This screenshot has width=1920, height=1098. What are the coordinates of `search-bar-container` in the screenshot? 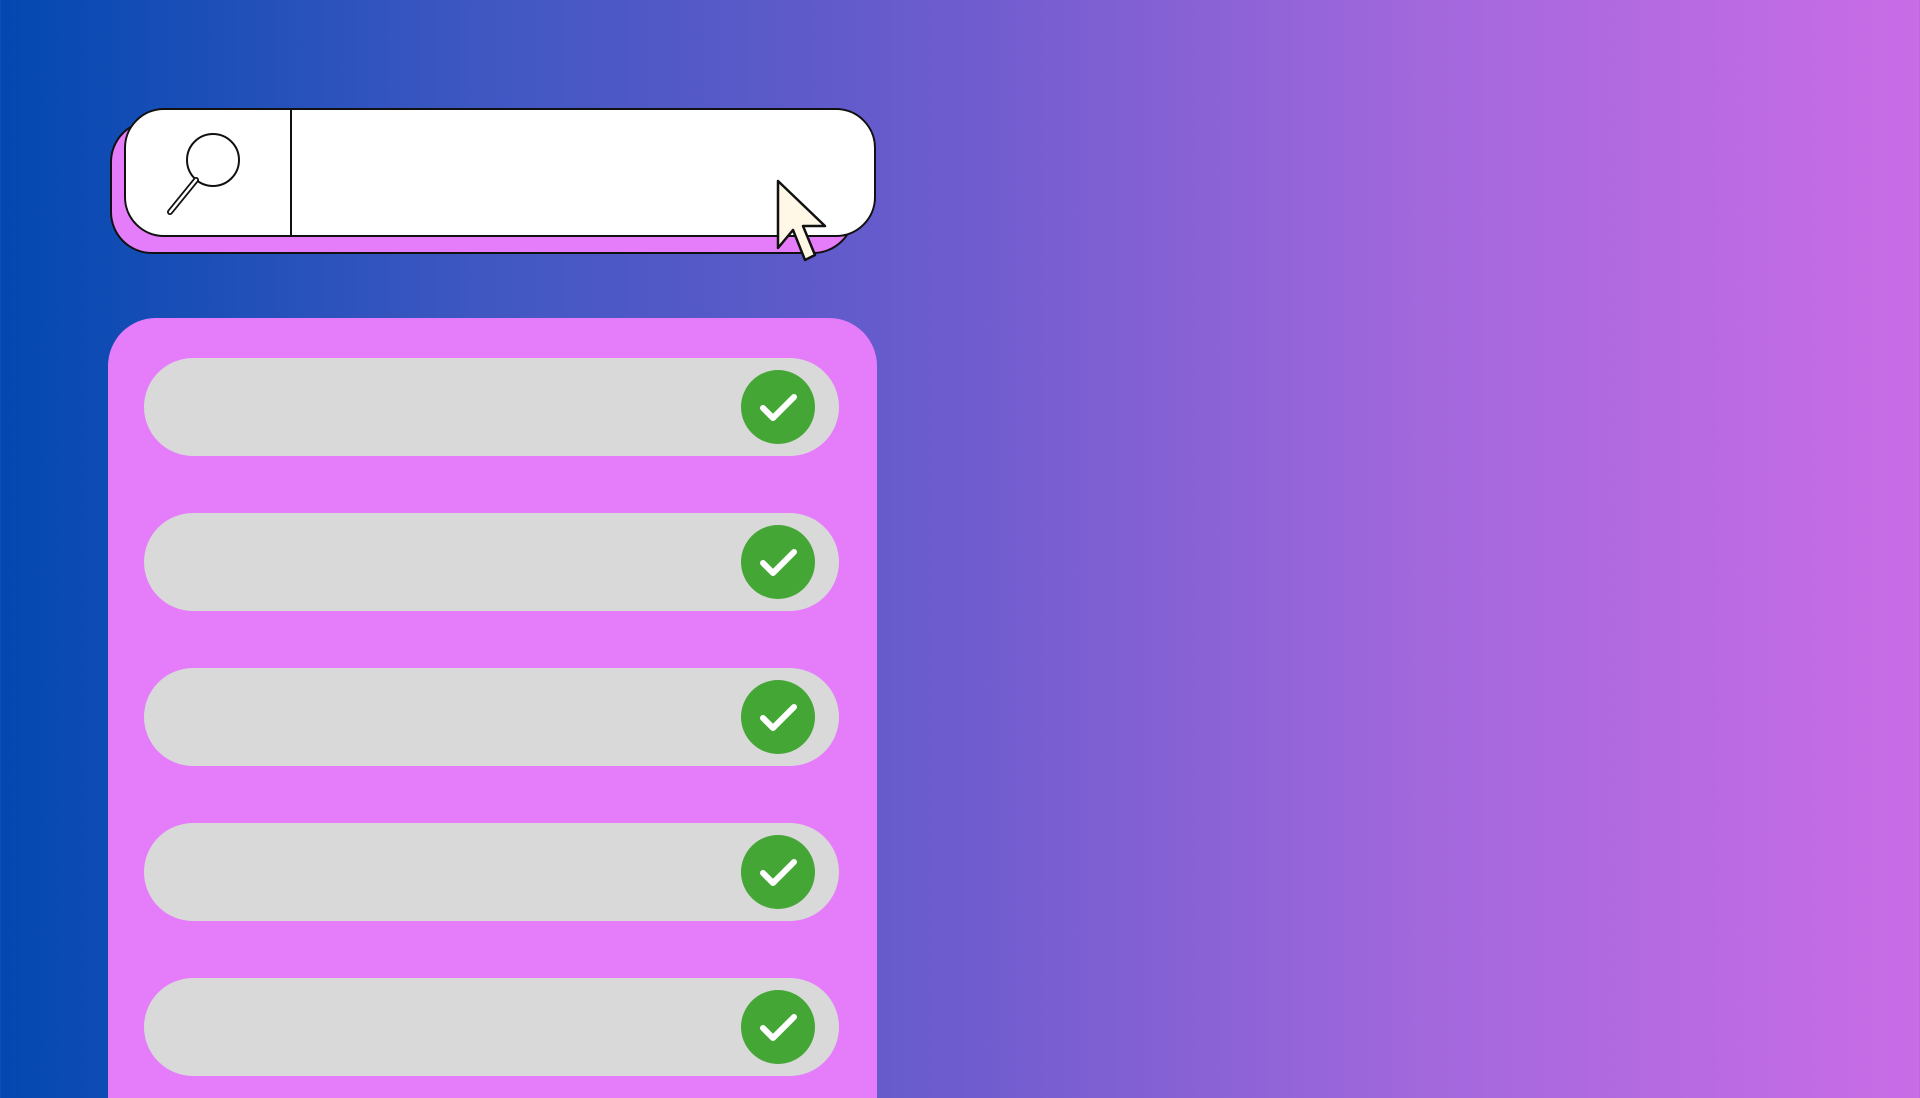 It's located at (493, 181).